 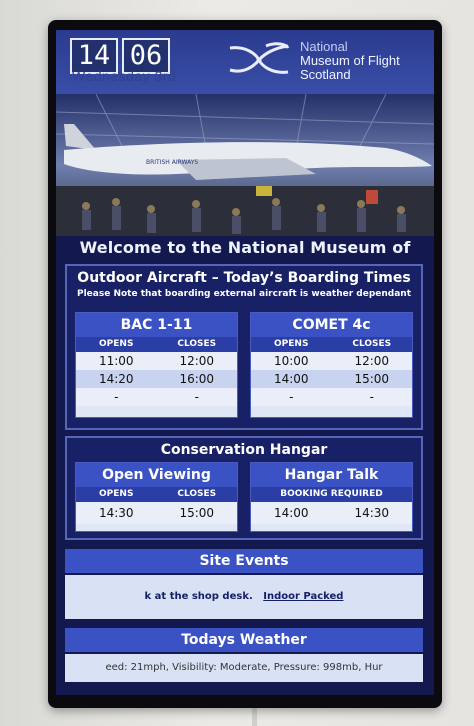 I want to click on time-row: 14:00 14:30, so click(x=331, y=513).